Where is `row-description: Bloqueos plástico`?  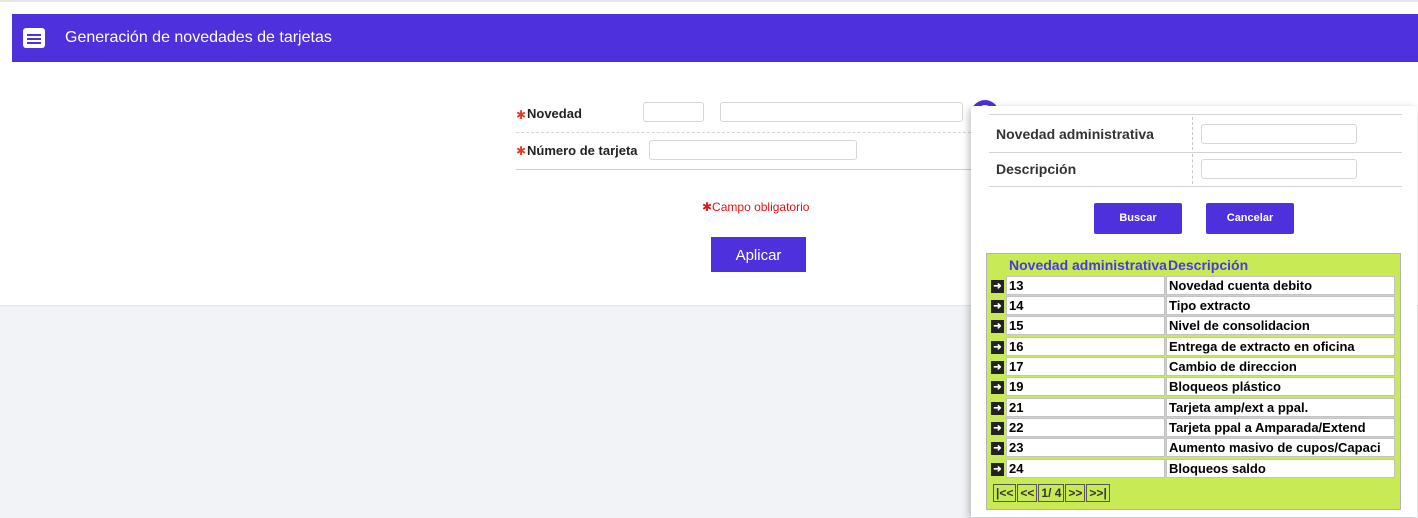 row-description: Bloqueos plástico is located at coordinates (1280, 386).